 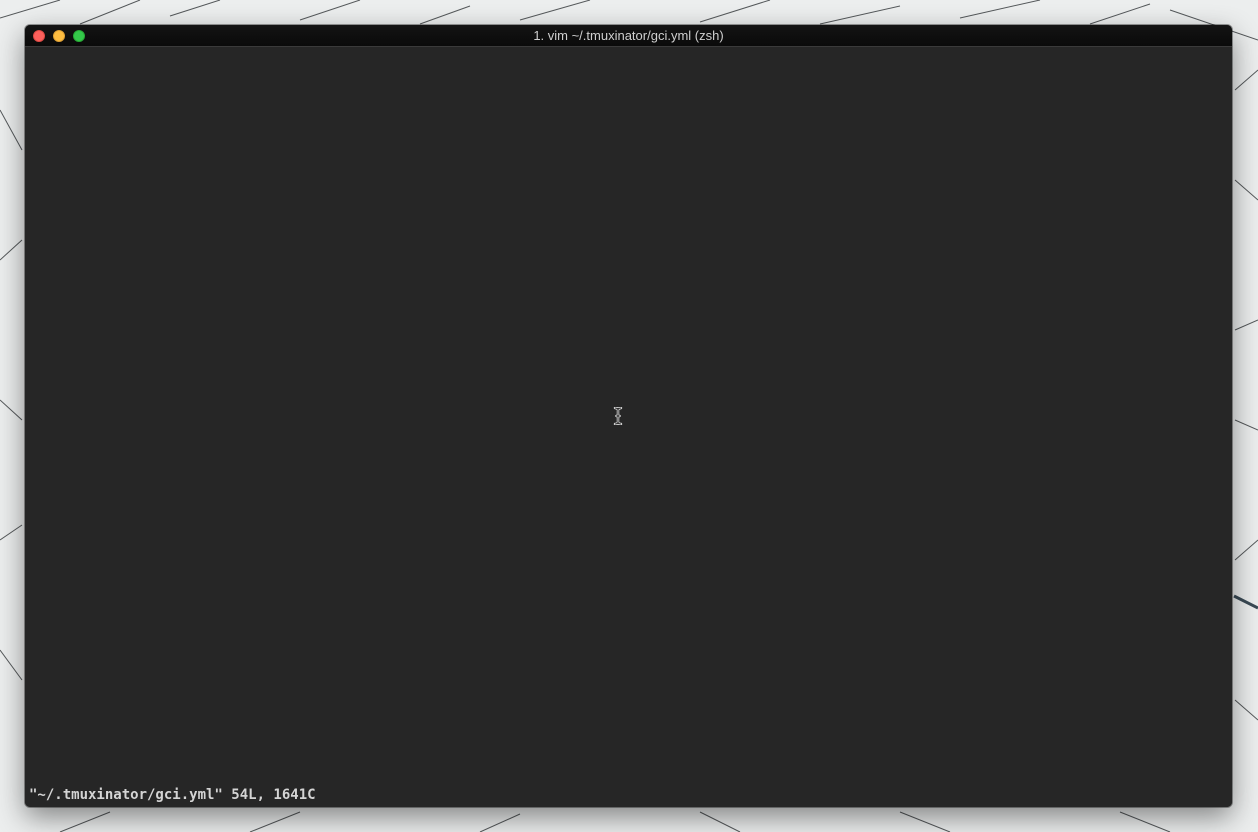 I want to click on i-beam-cursor-icon, so click(x=618, y=416).